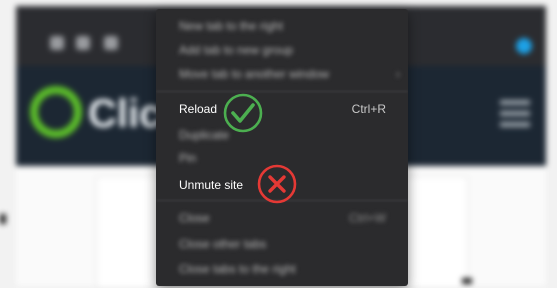  What do you see at coordinates (198, 109) in the screenshot?
I see `menu-item-label: Reload` at bounding box center [198, 109].